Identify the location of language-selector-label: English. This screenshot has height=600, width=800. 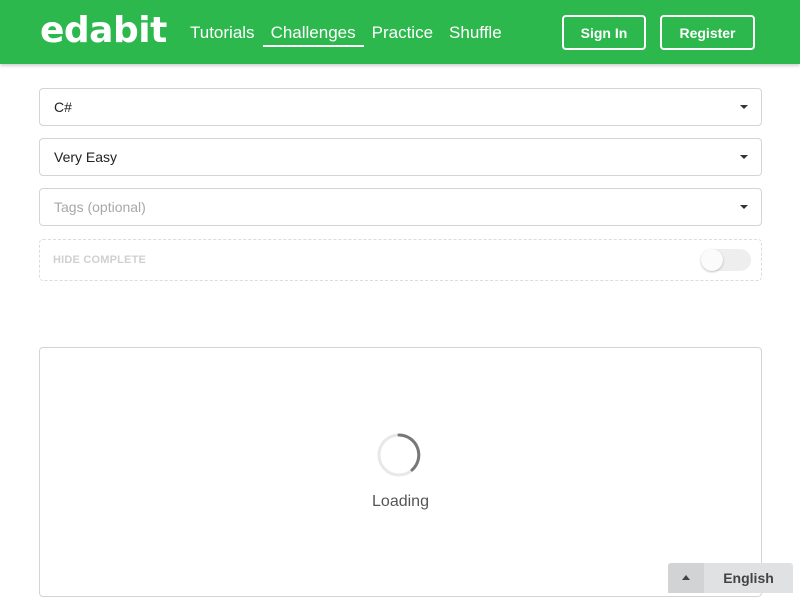
(748, 578).